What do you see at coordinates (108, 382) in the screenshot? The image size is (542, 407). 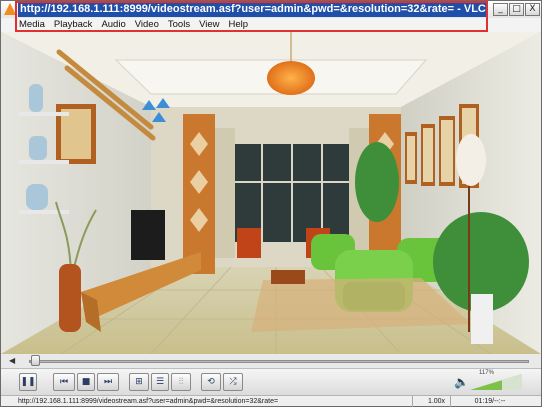 I see `next-button: ⏭` at bounding box center [108, 382].